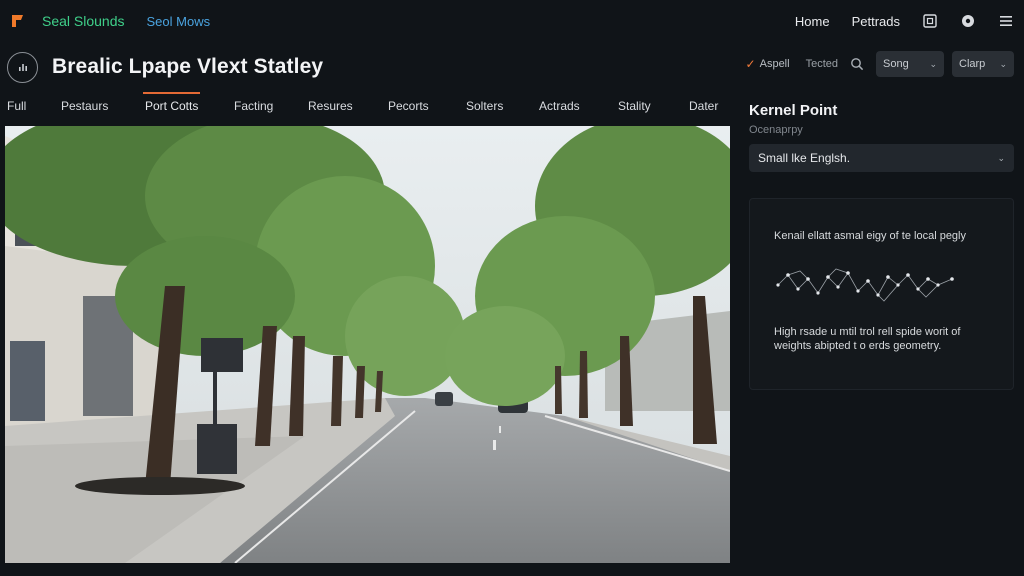 The height and width of the screenshot is (576, 1024). I want to click on tab-pecorts: Pecorts, so click(408, 106).